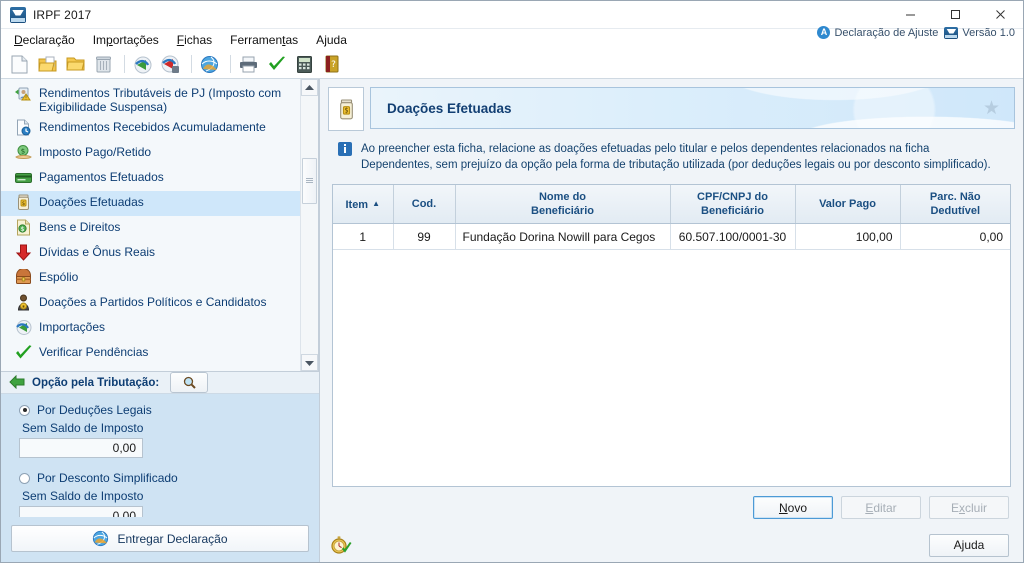  I want to click on tributacao-search-button, so click(189, 382).